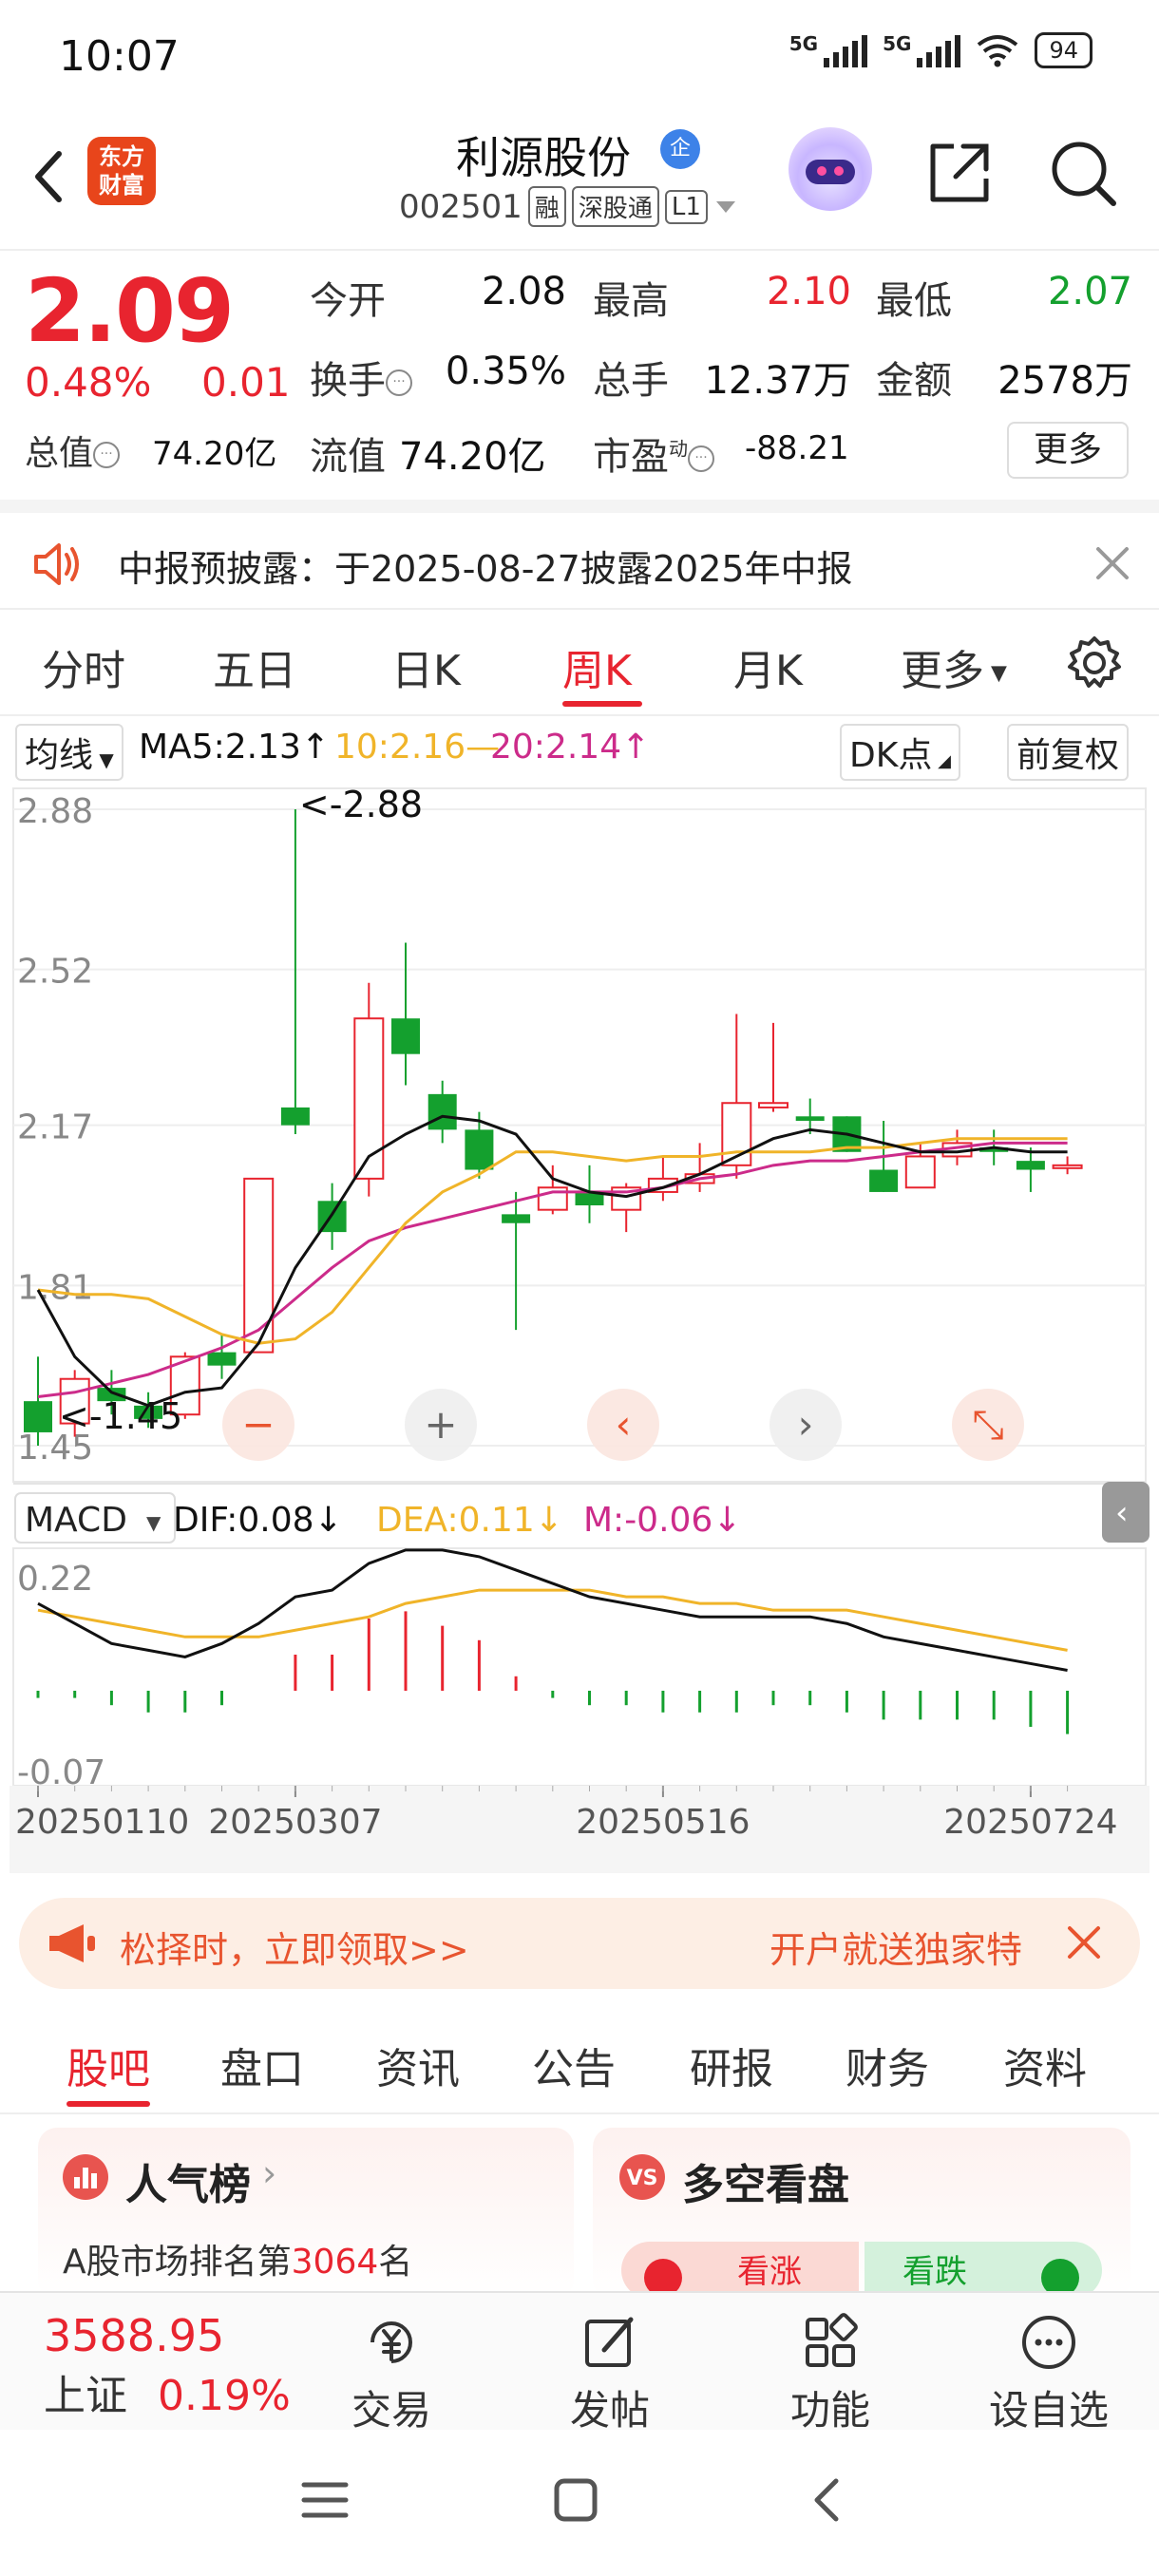  I want to click on y-tick-label: 2.17, so click(55, 1127).